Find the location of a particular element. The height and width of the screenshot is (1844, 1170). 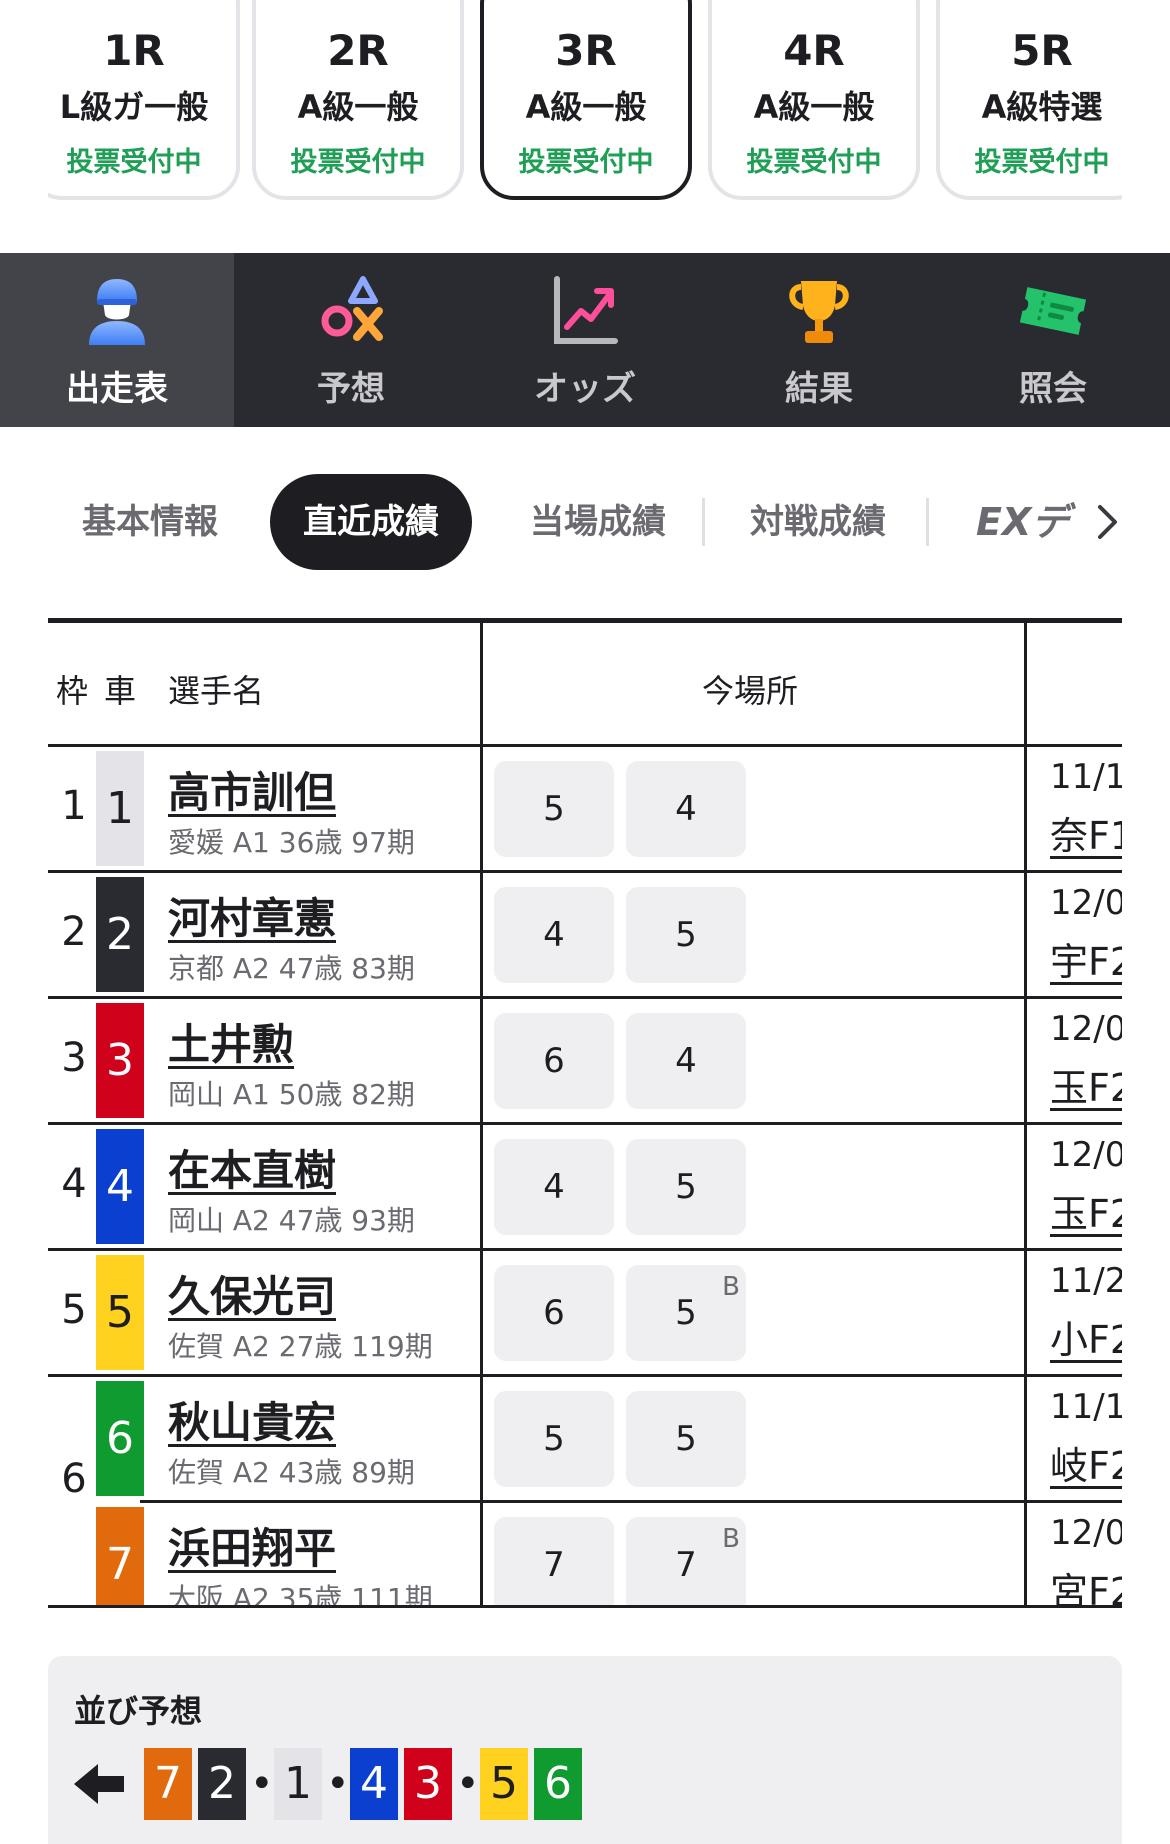

result-cell: 5B is located at coordinates (686, 1313).